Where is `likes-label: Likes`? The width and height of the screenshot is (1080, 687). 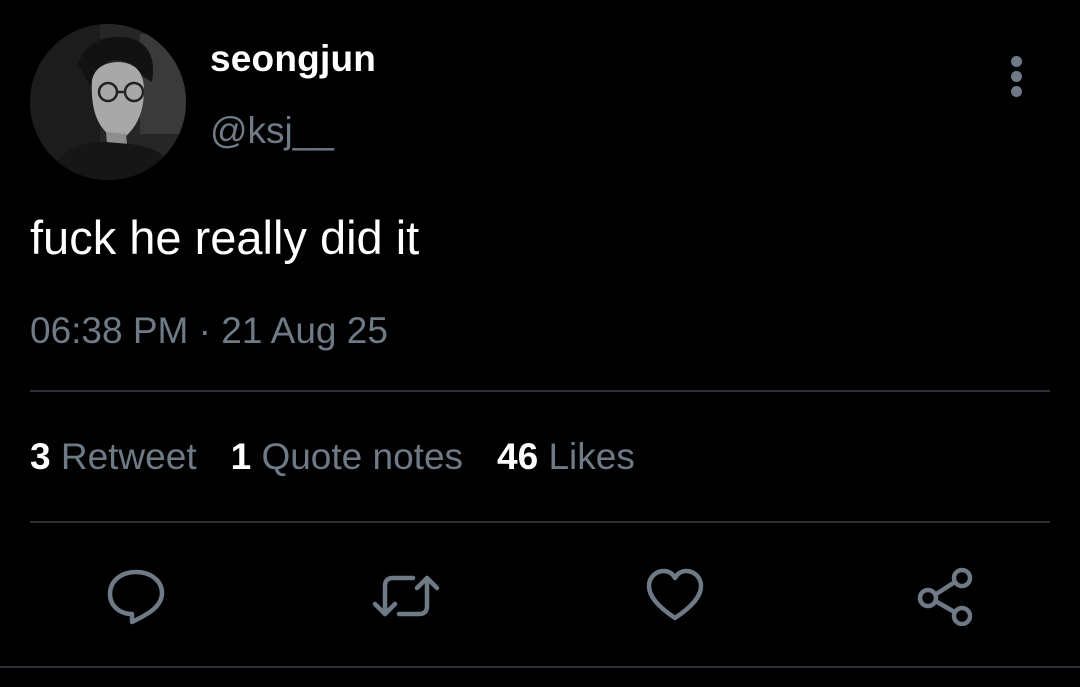
likes-label: Likes is located at coordinates (591, 456).